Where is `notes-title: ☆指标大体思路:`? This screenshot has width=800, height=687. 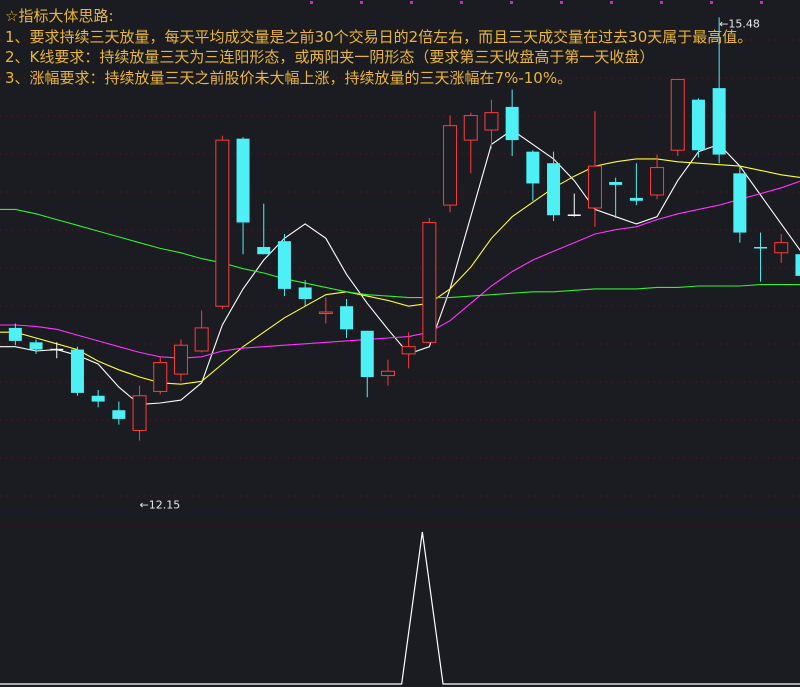 notes-title: ☆指标大体思路: is located at coordinates (59, 16).